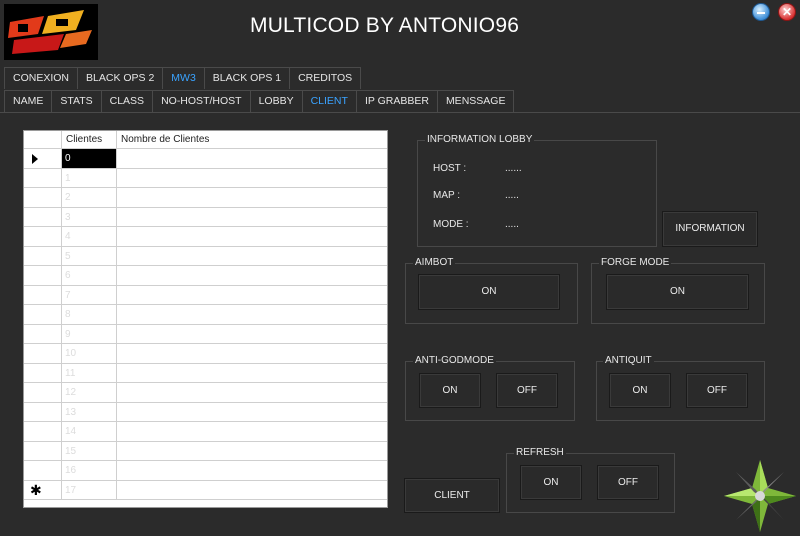 Image resolution: width=800 pixels, height=536 pixels. Describe the element at coordinates (41, 78) in the screenshot. I see `tab-conexion: CONEXION` at that location.